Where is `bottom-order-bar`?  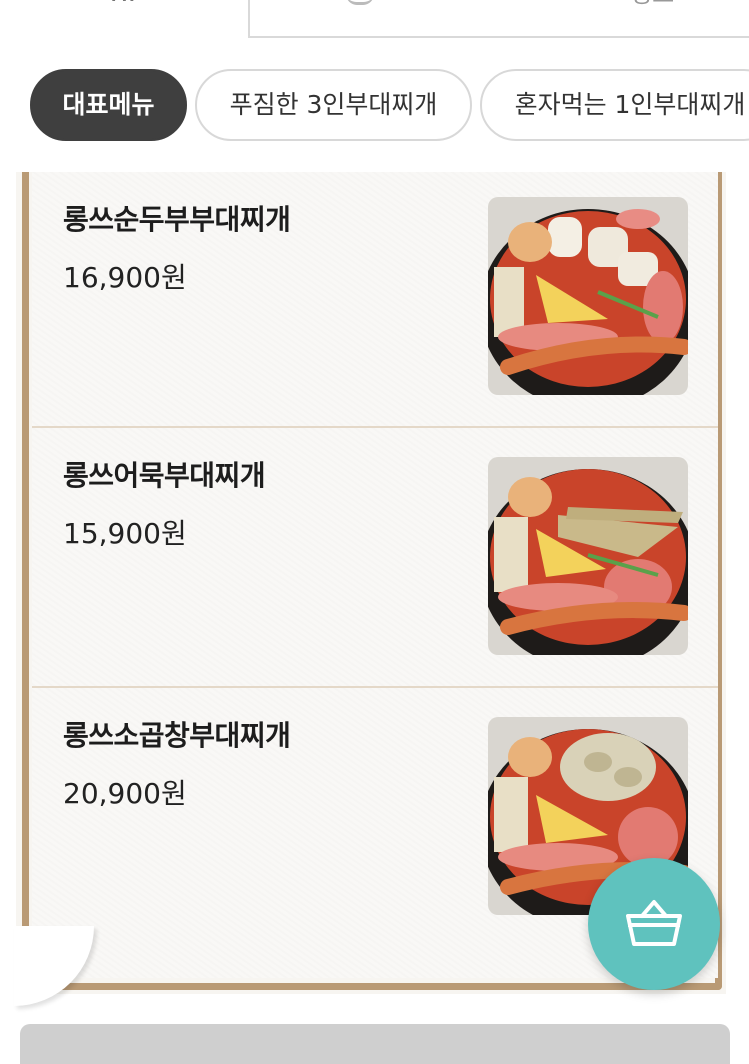
bottom-order-bar is located at coordinates (375, 1044).